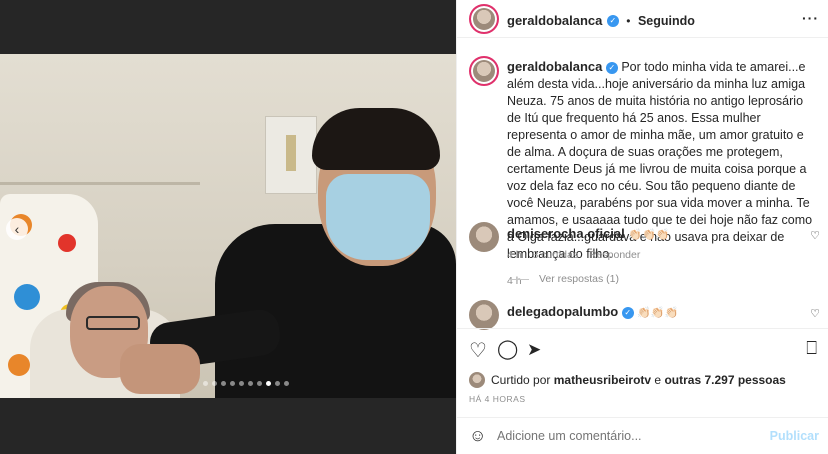  What do you see at coordinates (291, 155) in the screenshot?
I see `photo-wall-frame` at bounding box center [291, 155].